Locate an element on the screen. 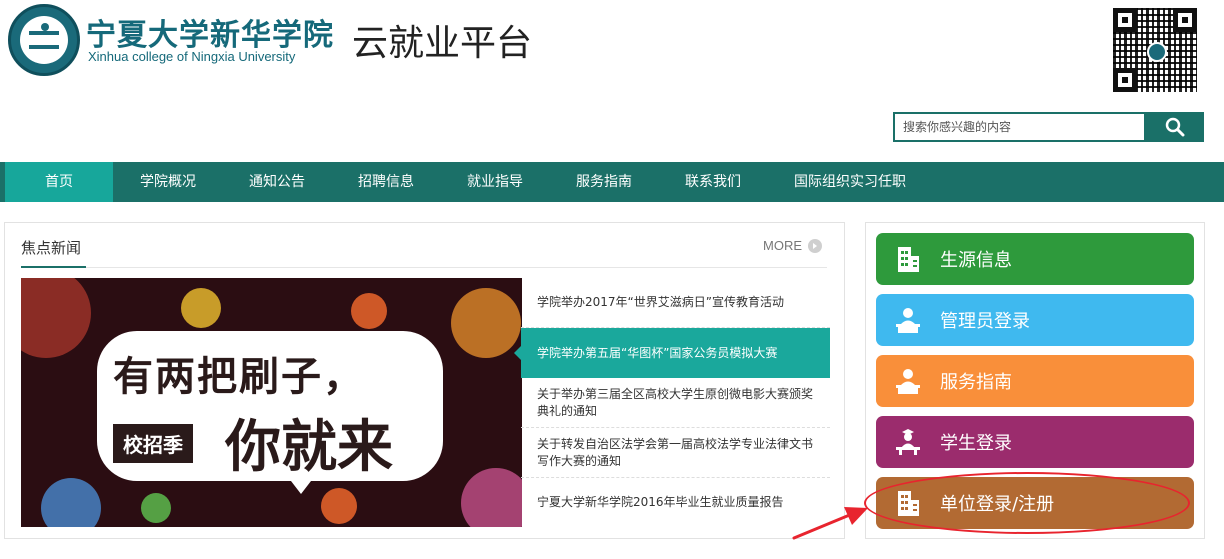 The width and height of the screenshot is (1224, 559). nav-item-notices: 通知公告 is located at coordinates (277, 182).